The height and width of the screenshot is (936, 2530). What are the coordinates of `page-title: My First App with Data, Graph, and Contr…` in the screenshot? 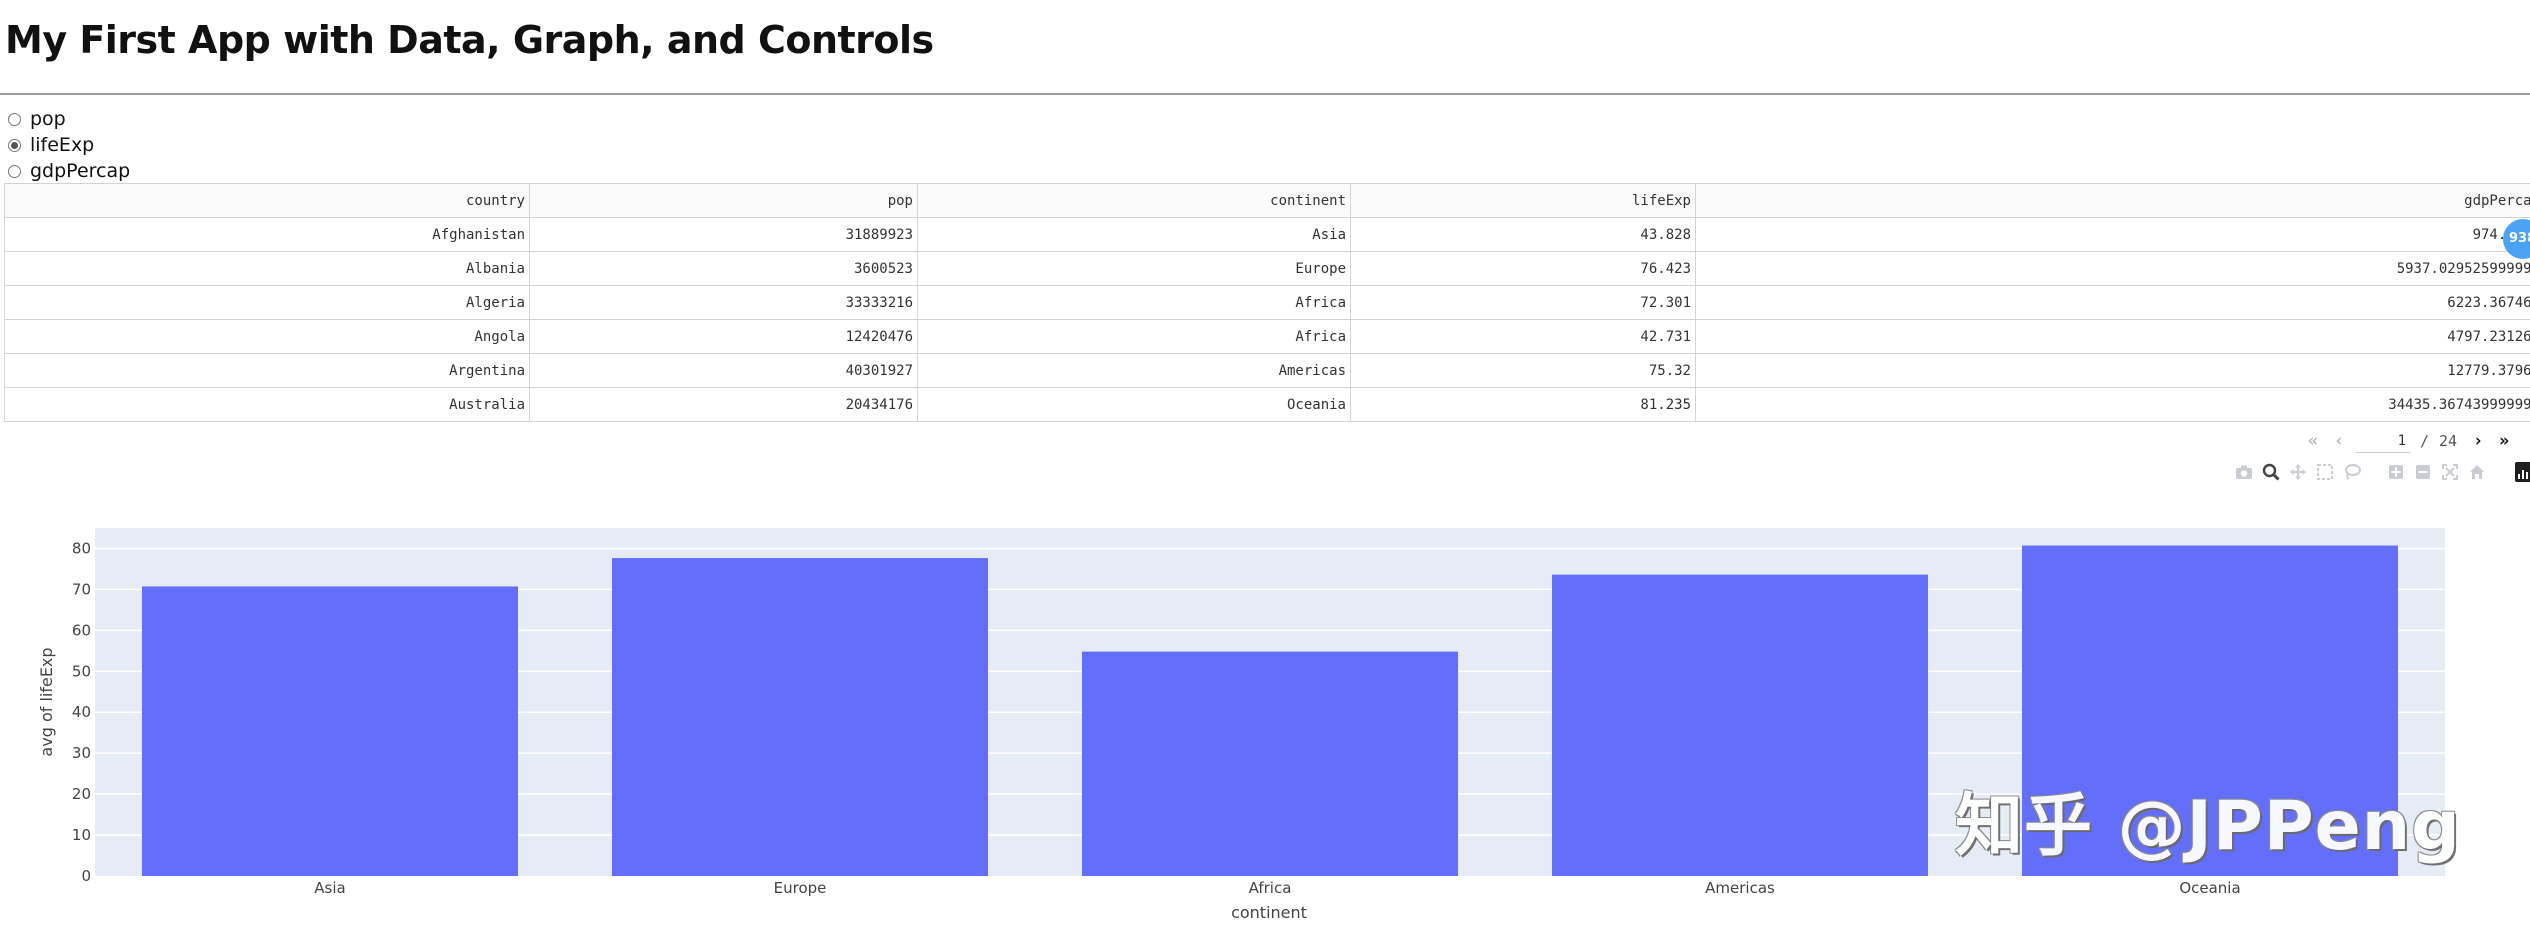 It's located at (469, 40).